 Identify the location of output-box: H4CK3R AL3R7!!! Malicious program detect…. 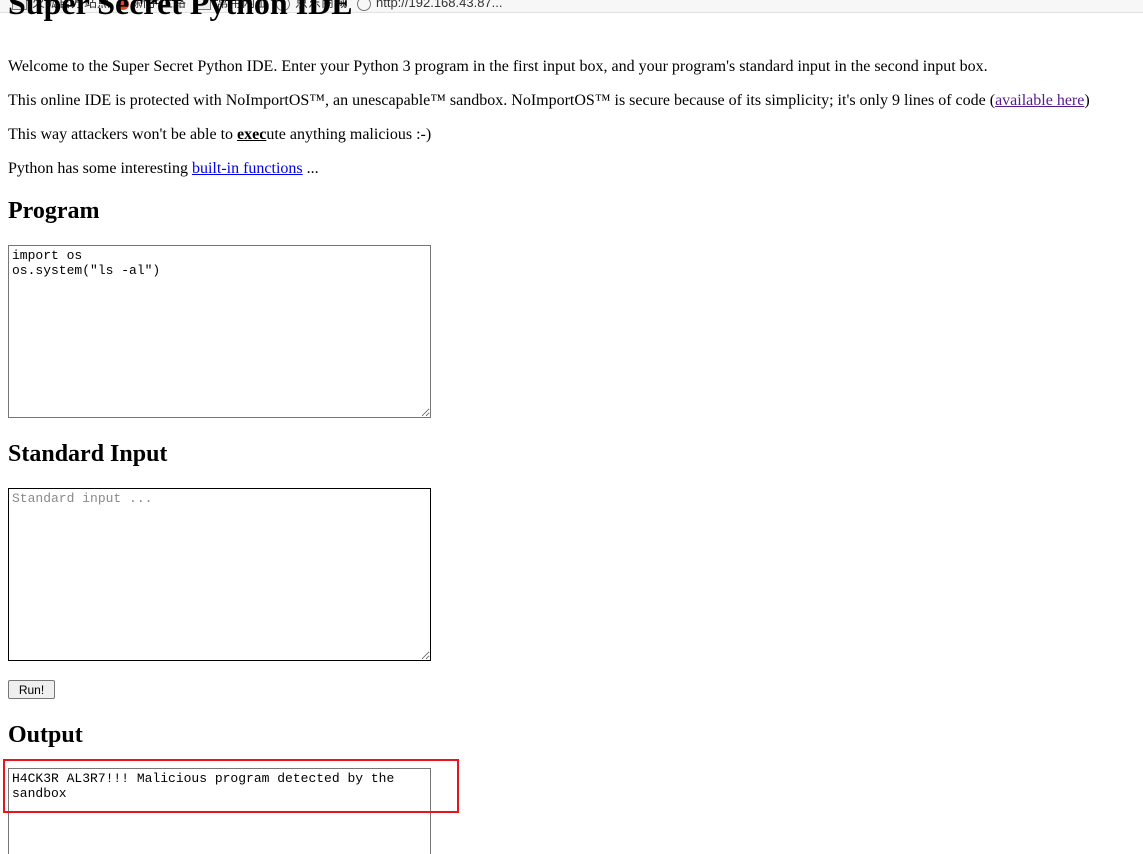
(219, 811).